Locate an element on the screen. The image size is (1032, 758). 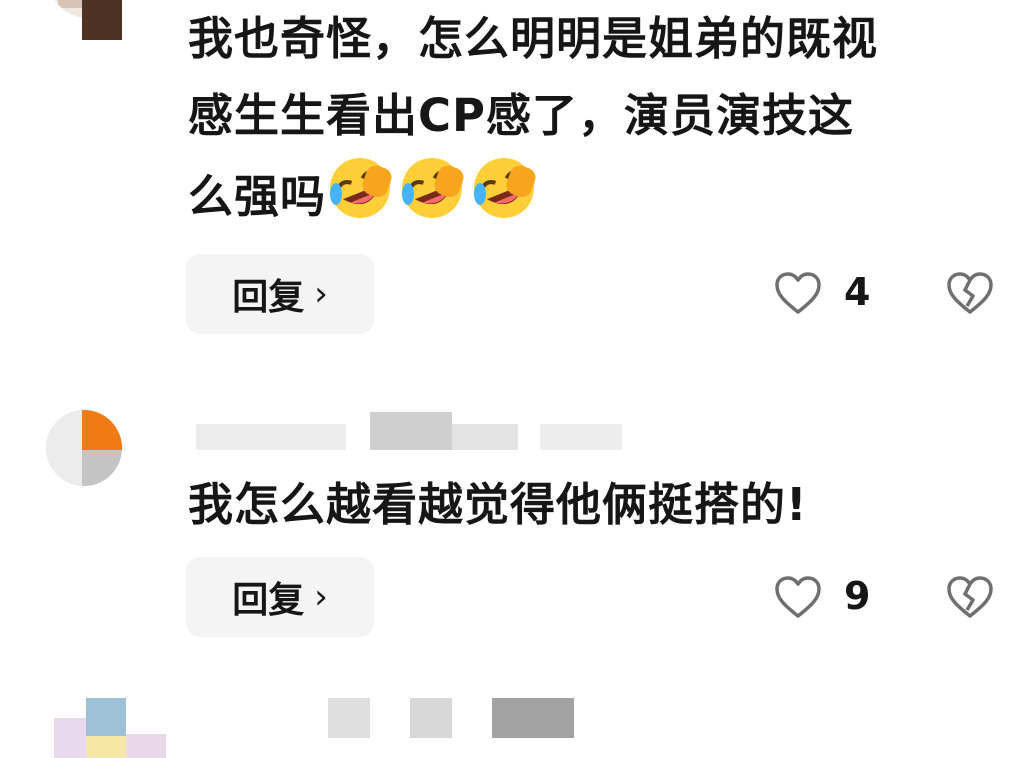
like-button: 9 is located at coordinates (824, 599).